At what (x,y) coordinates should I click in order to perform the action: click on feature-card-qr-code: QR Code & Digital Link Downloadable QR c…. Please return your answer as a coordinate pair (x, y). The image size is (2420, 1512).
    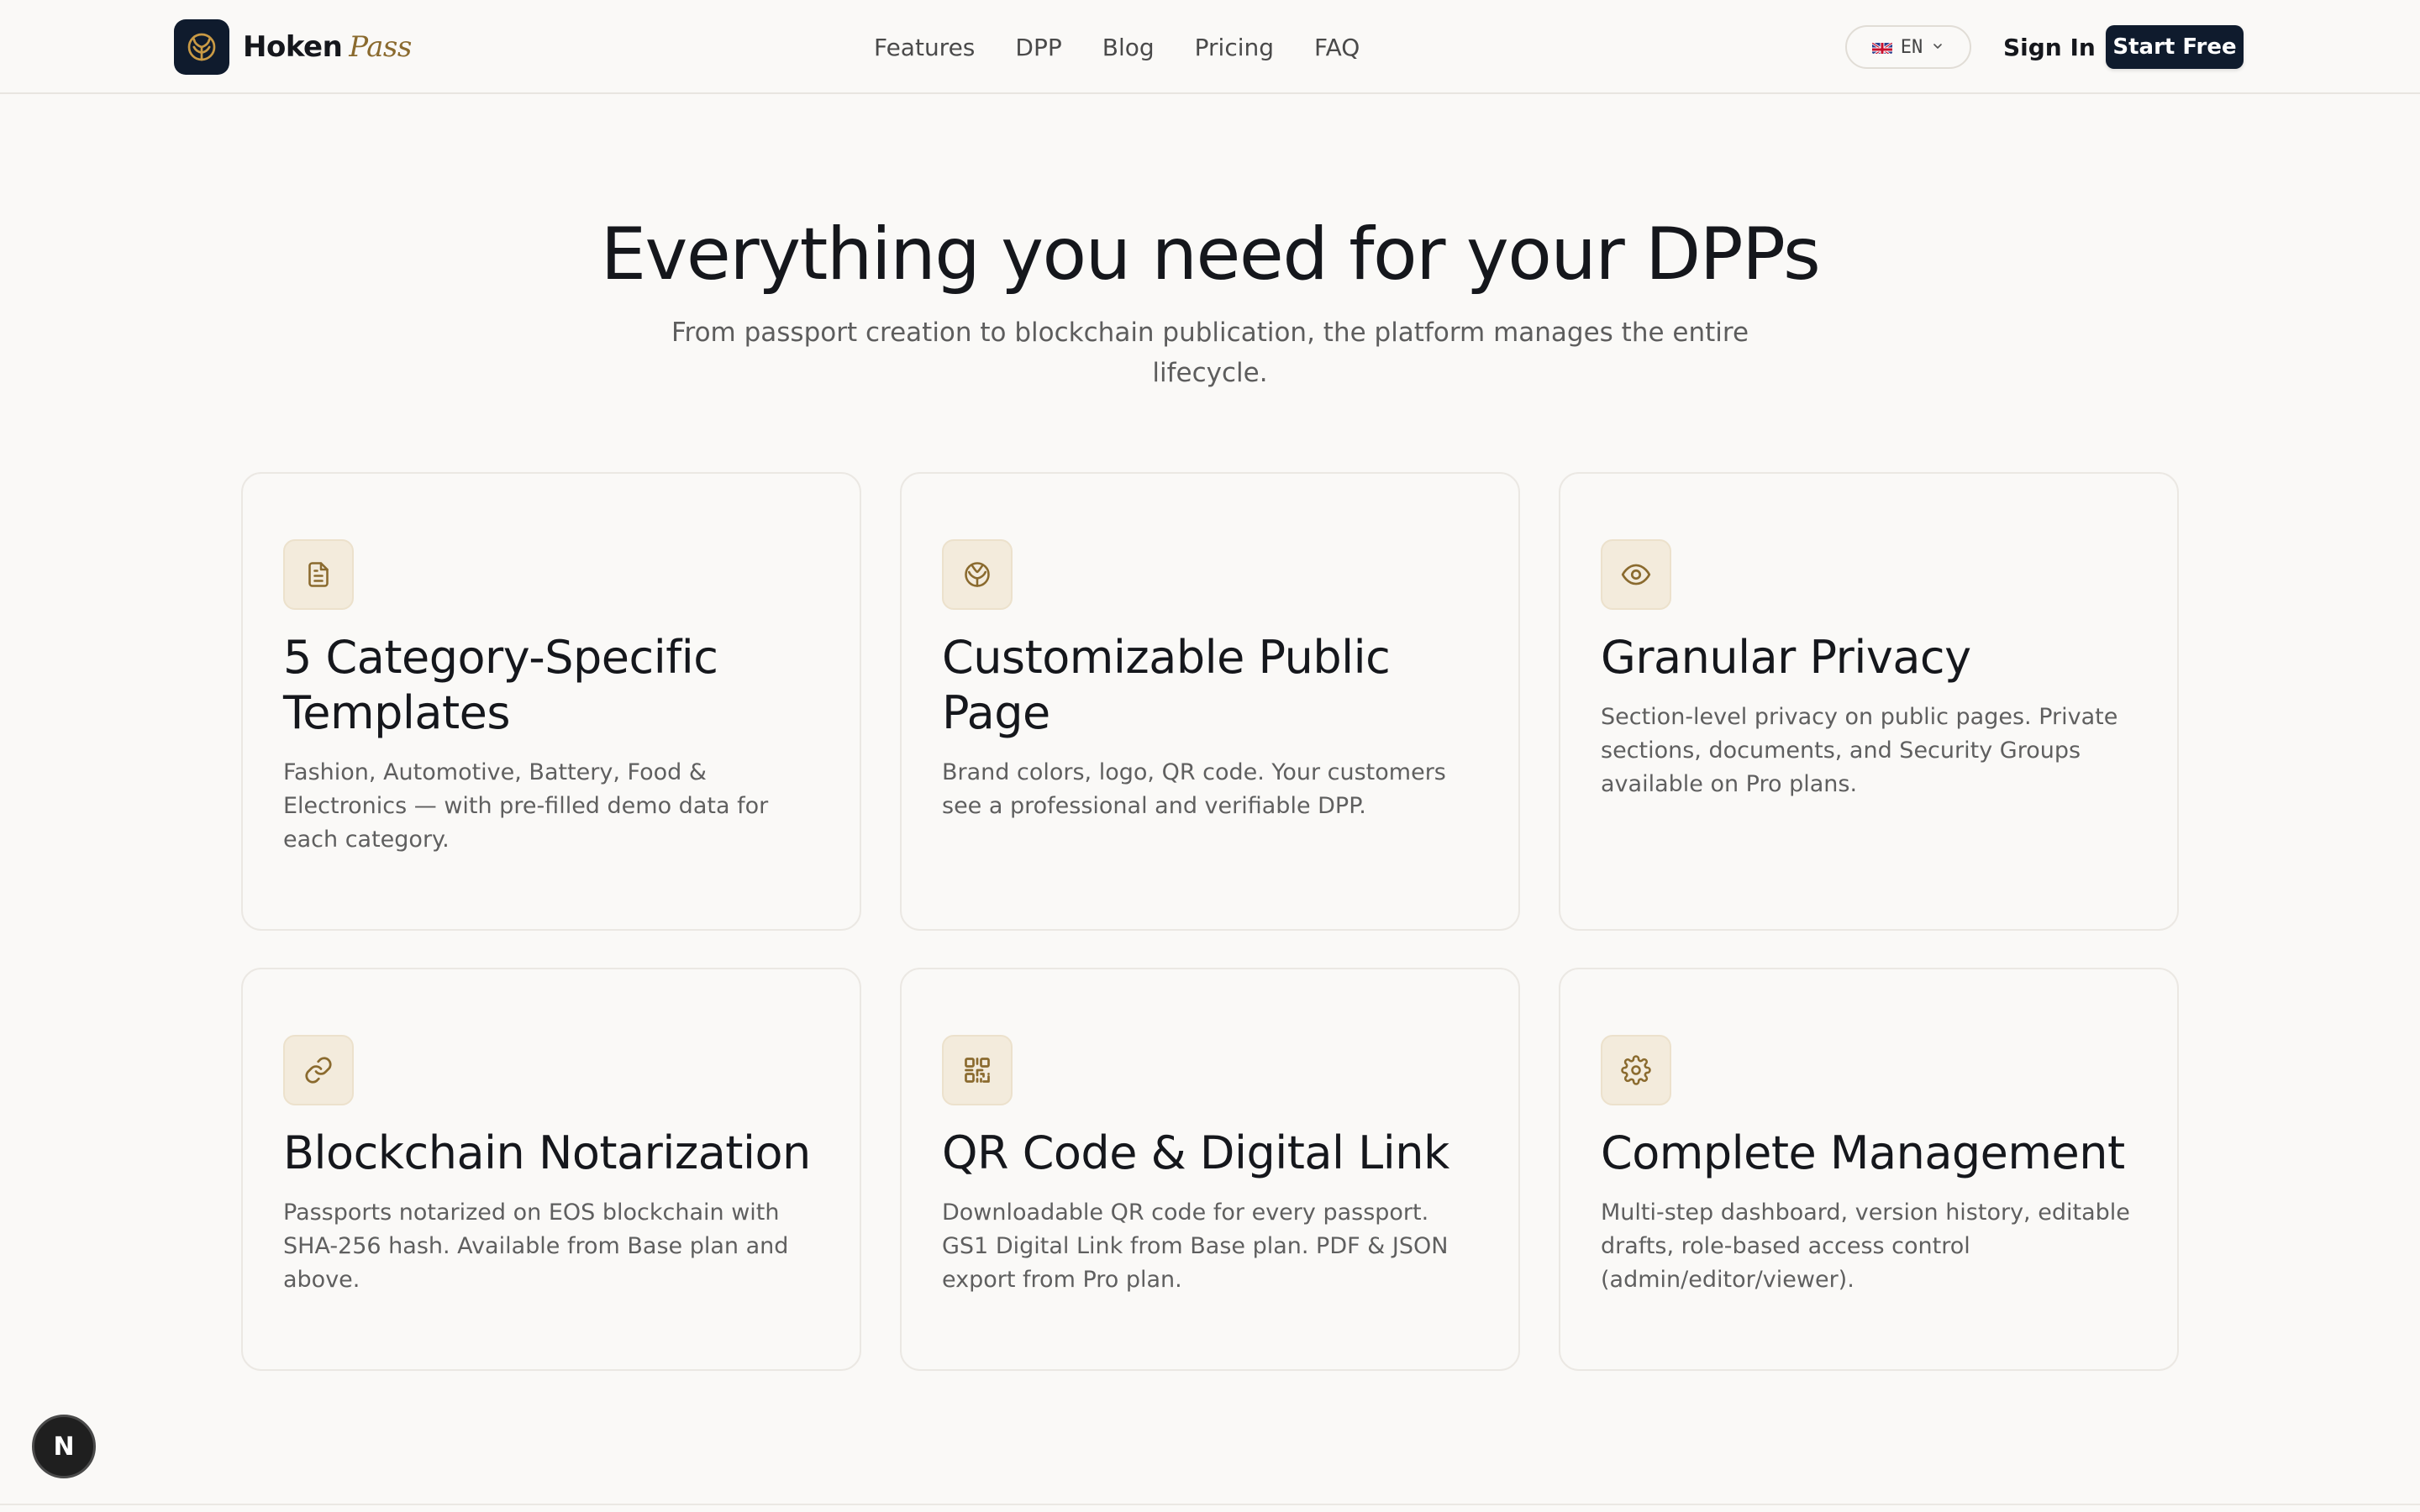
    Looking at the image, I should click on (1210, 1169).